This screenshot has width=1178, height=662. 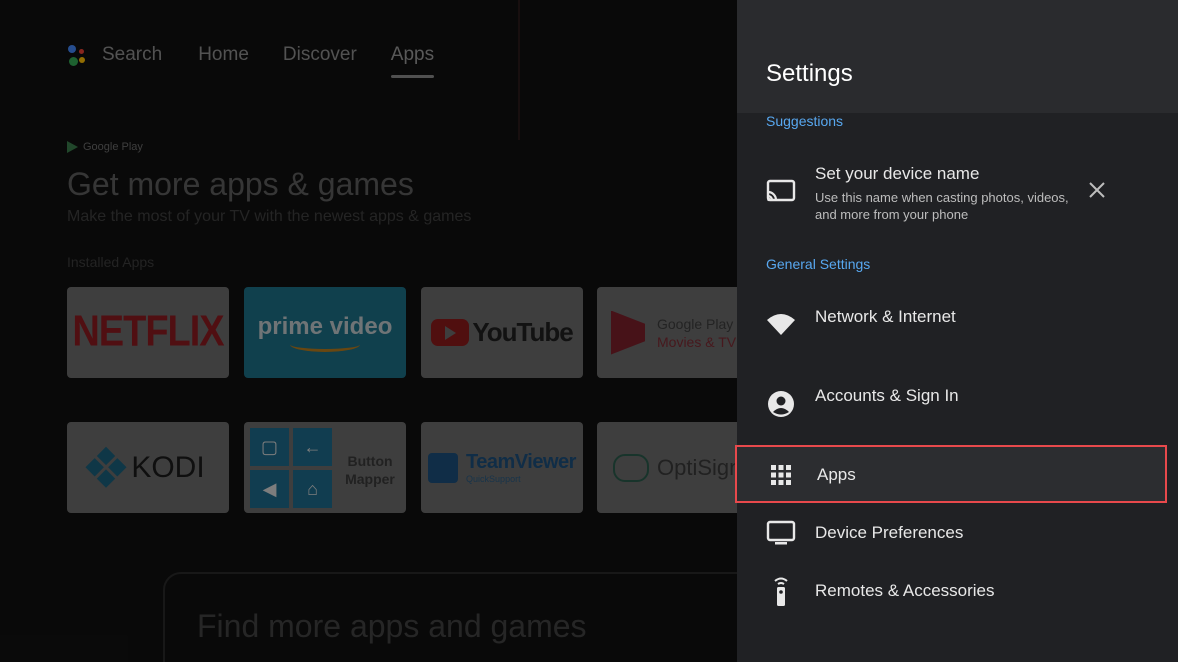 I want to click on app-tile-teamviewer: TeamViewer QuickSupport, so click(x=502, y=467).